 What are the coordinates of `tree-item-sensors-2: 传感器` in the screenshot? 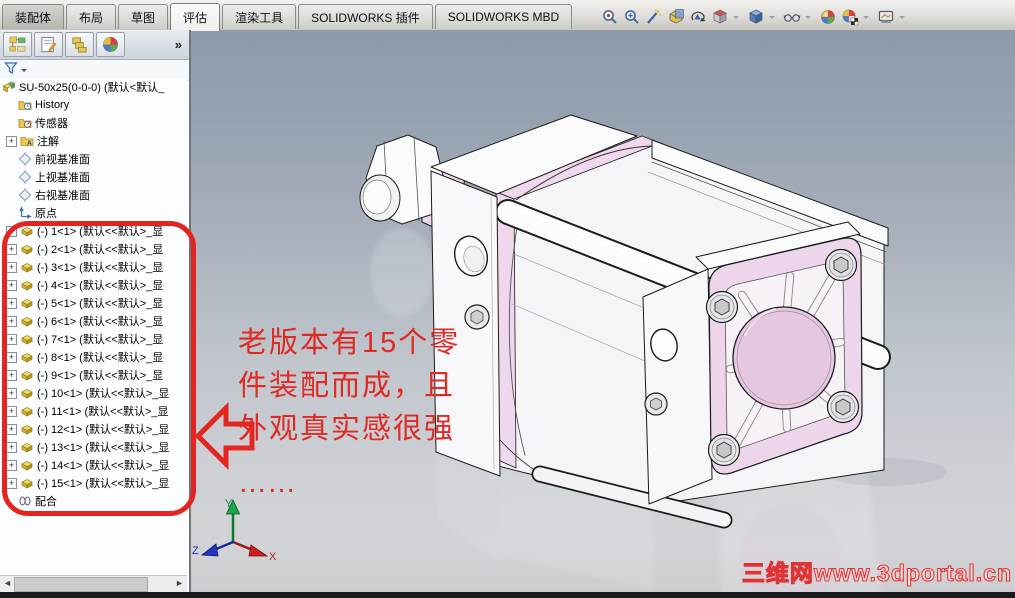 It's located at (93, 123).